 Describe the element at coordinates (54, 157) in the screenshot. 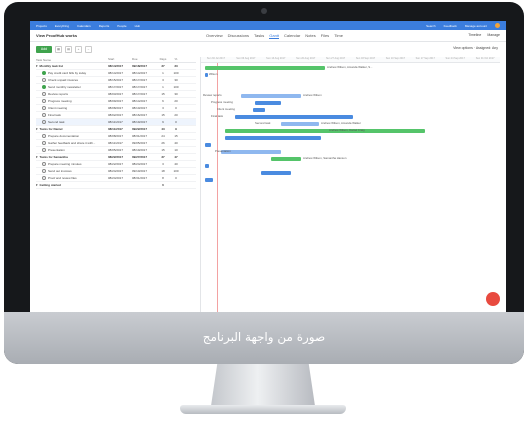

I see `task-name: Tasks for Samantha` at that location.